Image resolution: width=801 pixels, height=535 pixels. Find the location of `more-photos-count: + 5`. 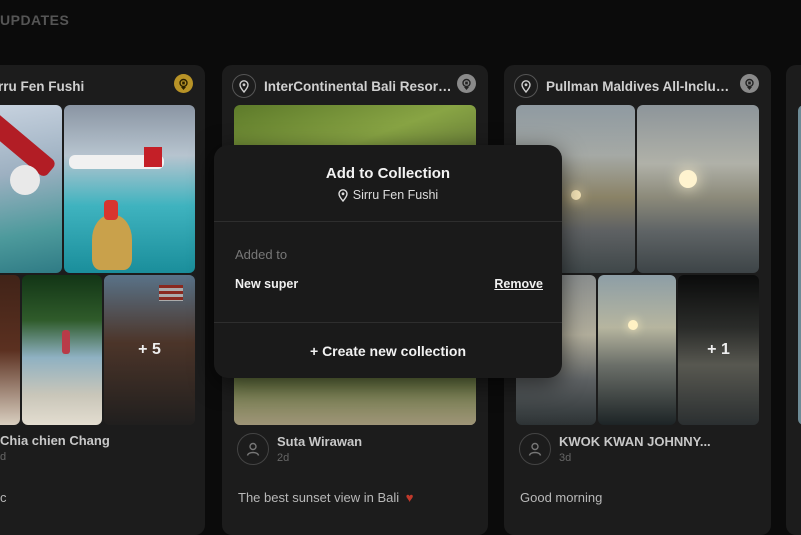

more-photos-count: + 5 is located at coordinates (149, 350).